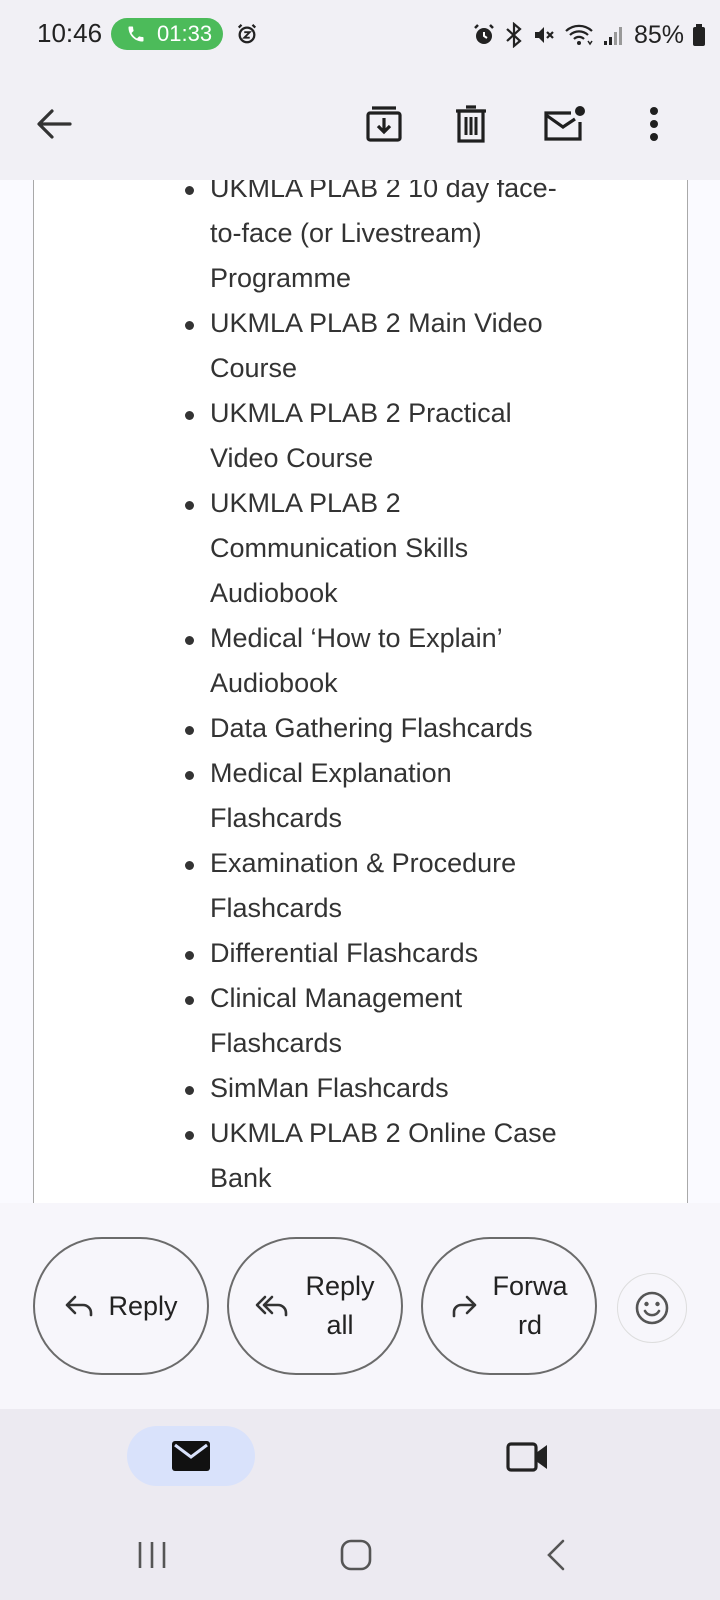 The image size is (720, 1600). What do you see at coordinates (346, 233) in the screenshot?
I see `course-item-line: to-face (or Livestream)` at bounding box center [346, 233].